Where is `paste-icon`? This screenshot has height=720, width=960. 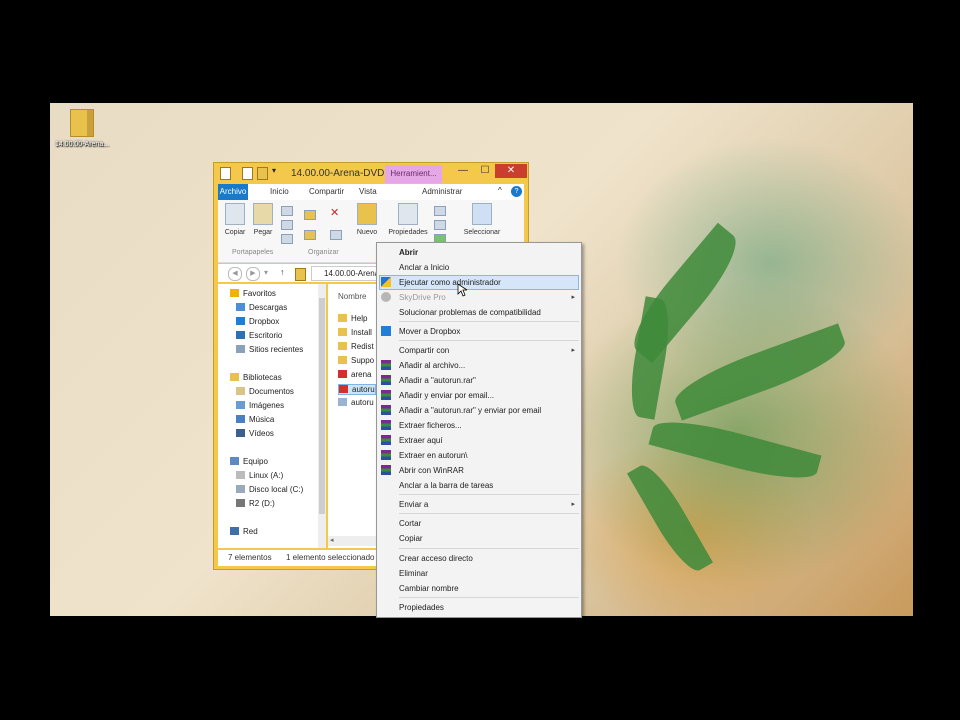 paste-icon is located at coordinates (263, 214).